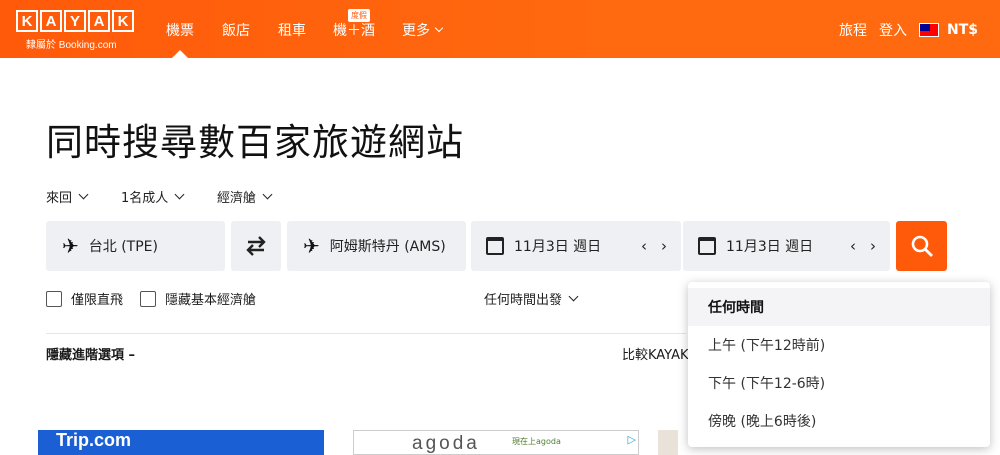 This screenshot has width=1000, height=455. What do you see at coordinates (90, 353) in the screenshot?
I see `advanced-options-toggle: 隱藏進階選項 –` at bounding box center [90, 353].